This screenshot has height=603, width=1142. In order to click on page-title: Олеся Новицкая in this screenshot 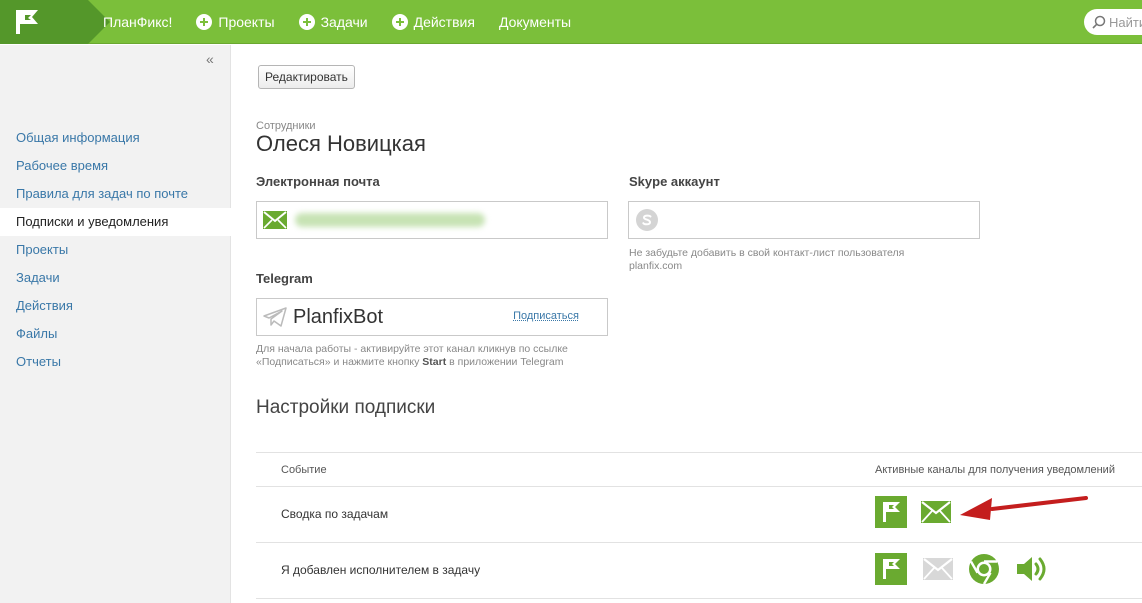, I will do `click(341, 143)`.